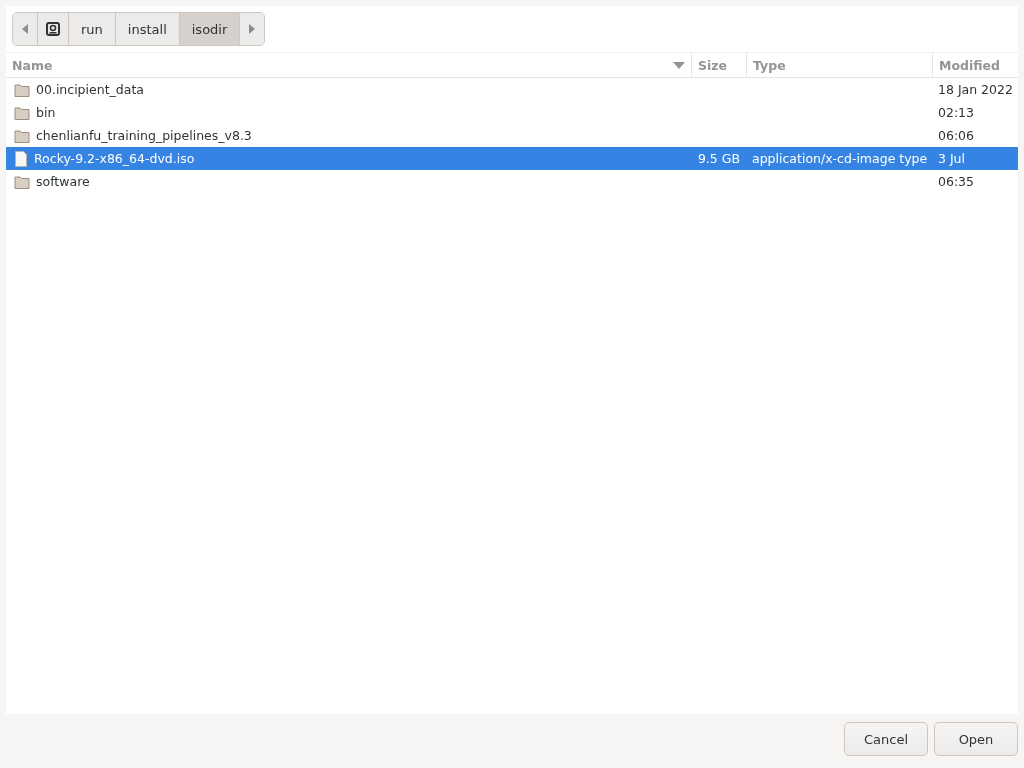  I want to click on file-row: 00.incipient_data 18 Jan 2022, so click(512, 89).